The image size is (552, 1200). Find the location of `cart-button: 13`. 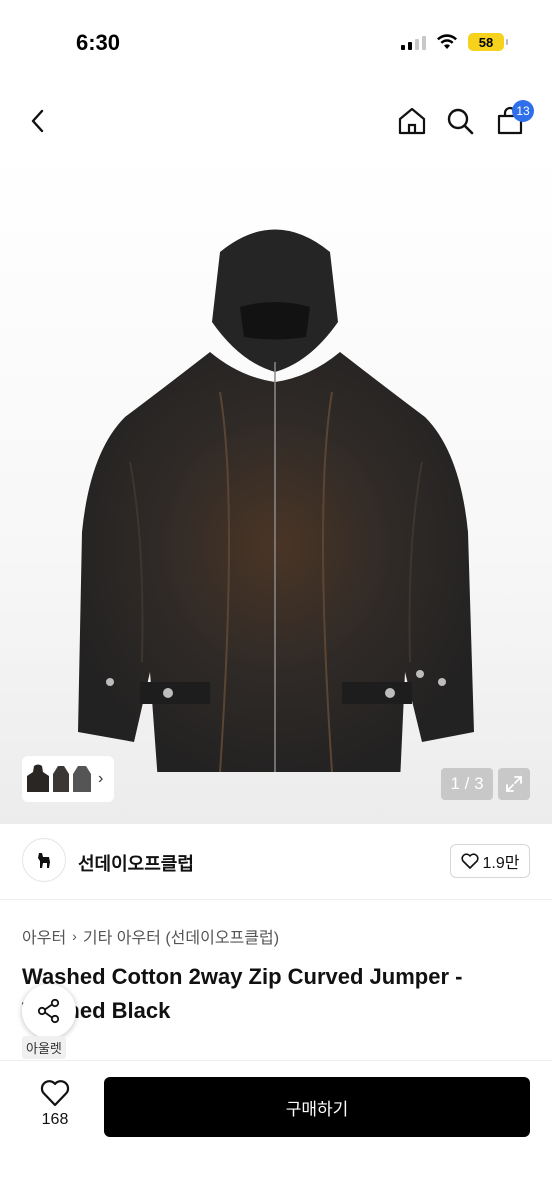

cart-button: 13 is located at coordinates (511, 121).